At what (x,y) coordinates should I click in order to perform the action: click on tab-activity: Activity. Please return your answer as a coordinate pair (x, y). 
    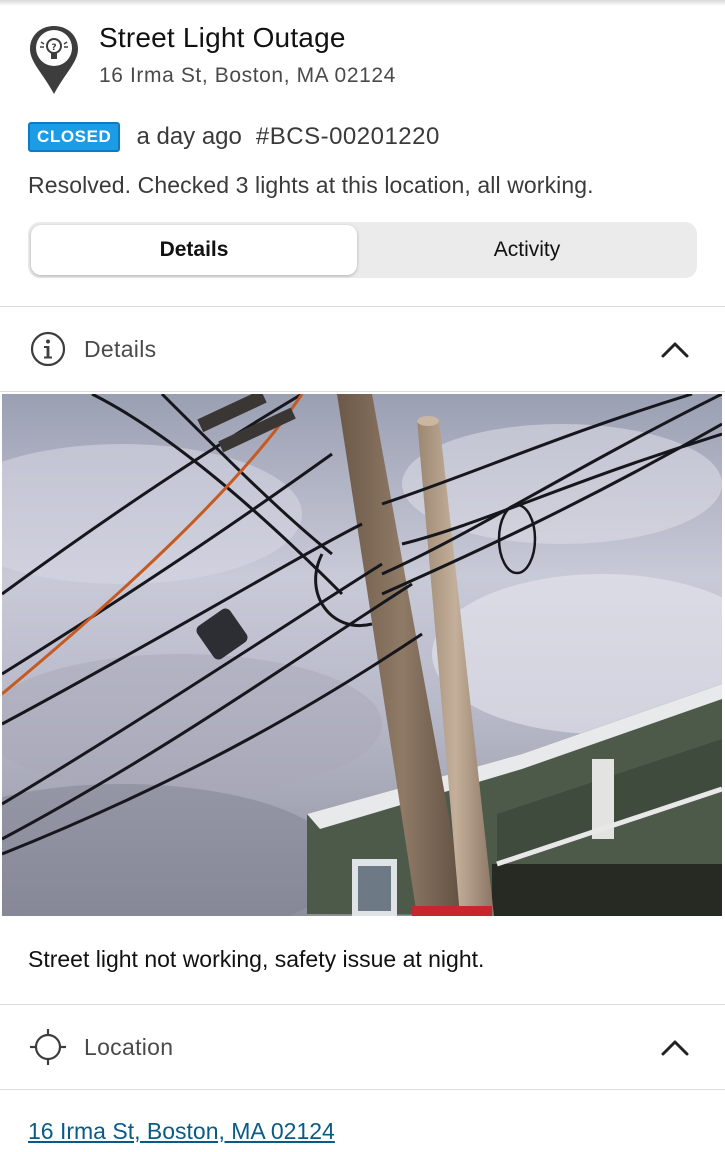
    Looking at the image, I should click on (527, 250).